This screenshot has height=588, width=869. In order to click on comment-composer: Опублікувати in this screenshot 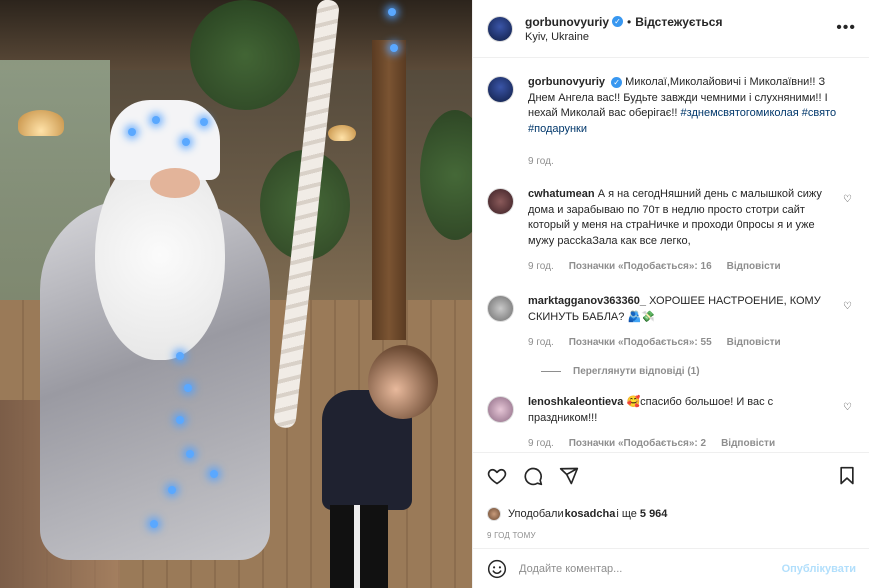, I will do `click(671, 568)`.